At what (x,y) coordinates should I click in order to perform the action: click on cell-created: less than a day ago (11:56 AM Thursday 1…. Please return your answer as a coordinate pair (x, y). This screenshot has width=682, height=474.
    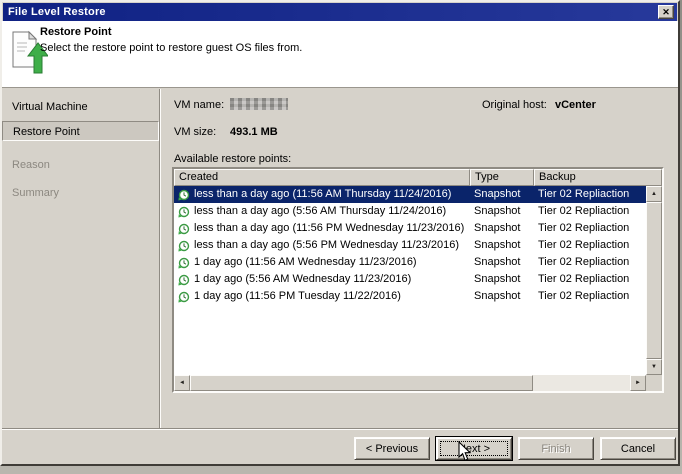
    Looking at the image, I should click on (322, 194).